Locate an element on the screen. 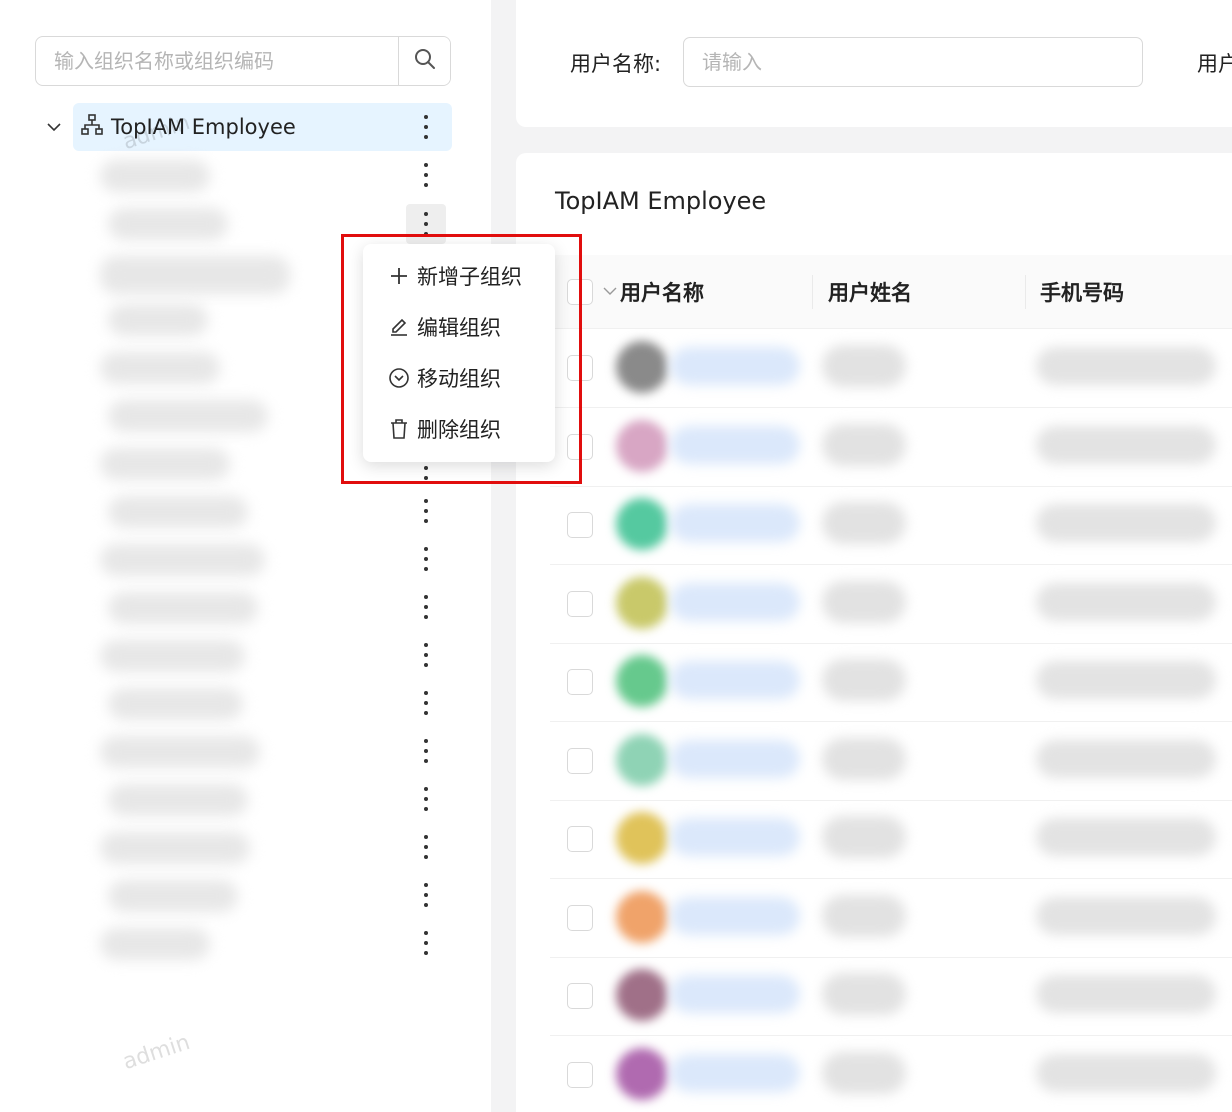  column-header-username: 用户名称 is located at coordinates (662, 293).